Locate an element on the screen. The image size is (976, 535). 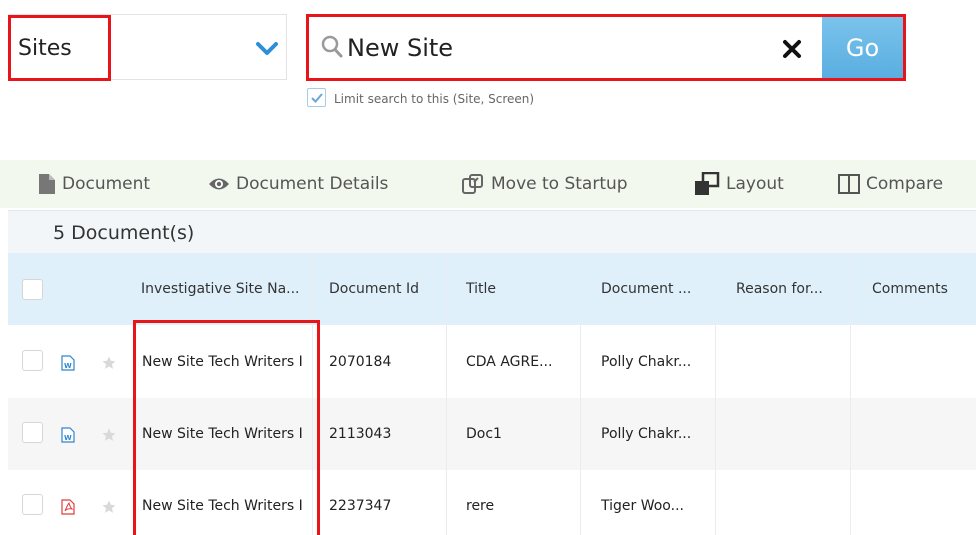
eye-icon is located at coordinates (219, 184).